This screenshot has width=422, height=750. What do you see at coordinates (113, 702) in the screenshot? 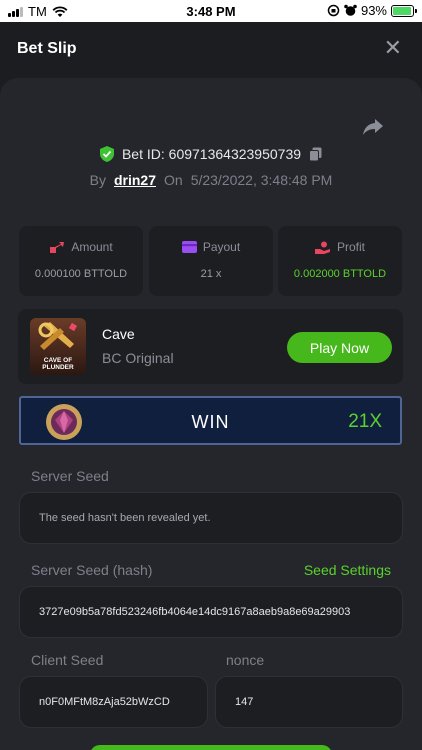
I see `client-seed-field: n0F0MFtM8zAja52bWzCD` at bounding box center [113, 702].